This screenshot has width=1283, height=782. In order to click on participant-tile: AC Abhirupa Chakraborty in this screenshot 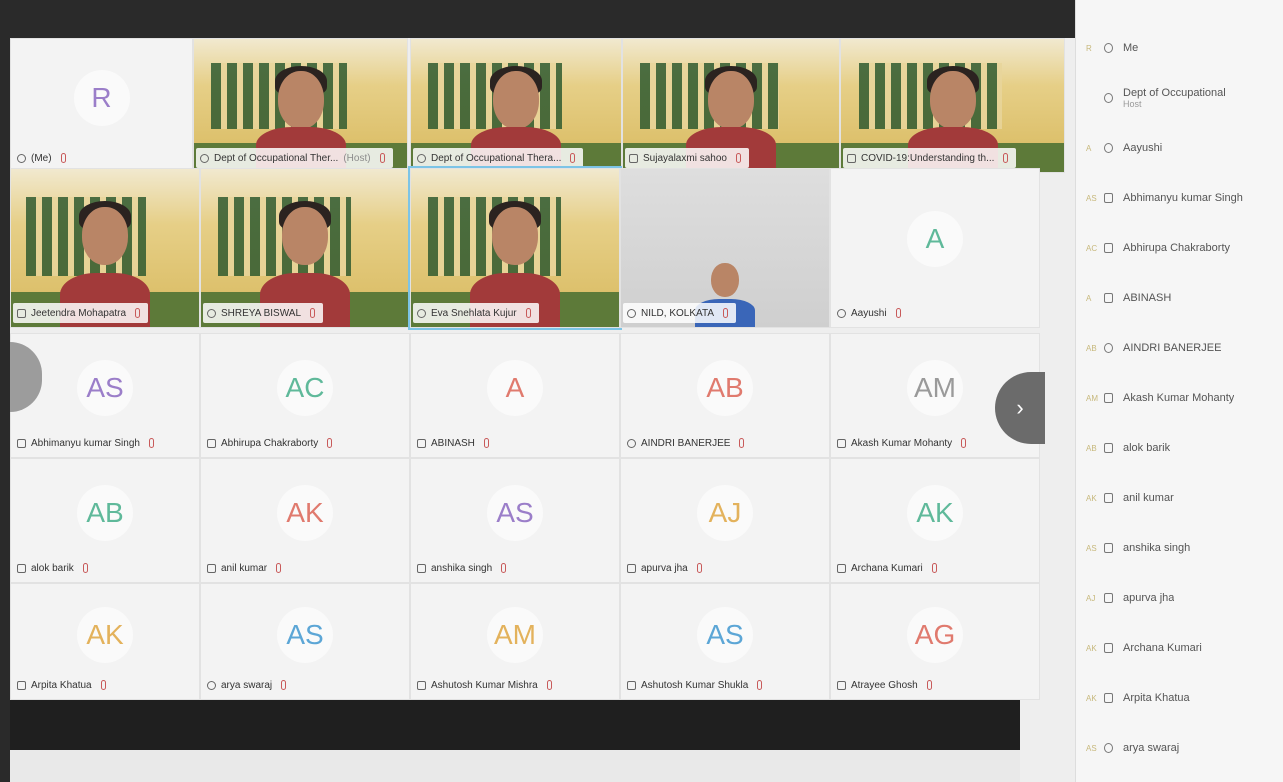, I will do `click(305, 395)`.